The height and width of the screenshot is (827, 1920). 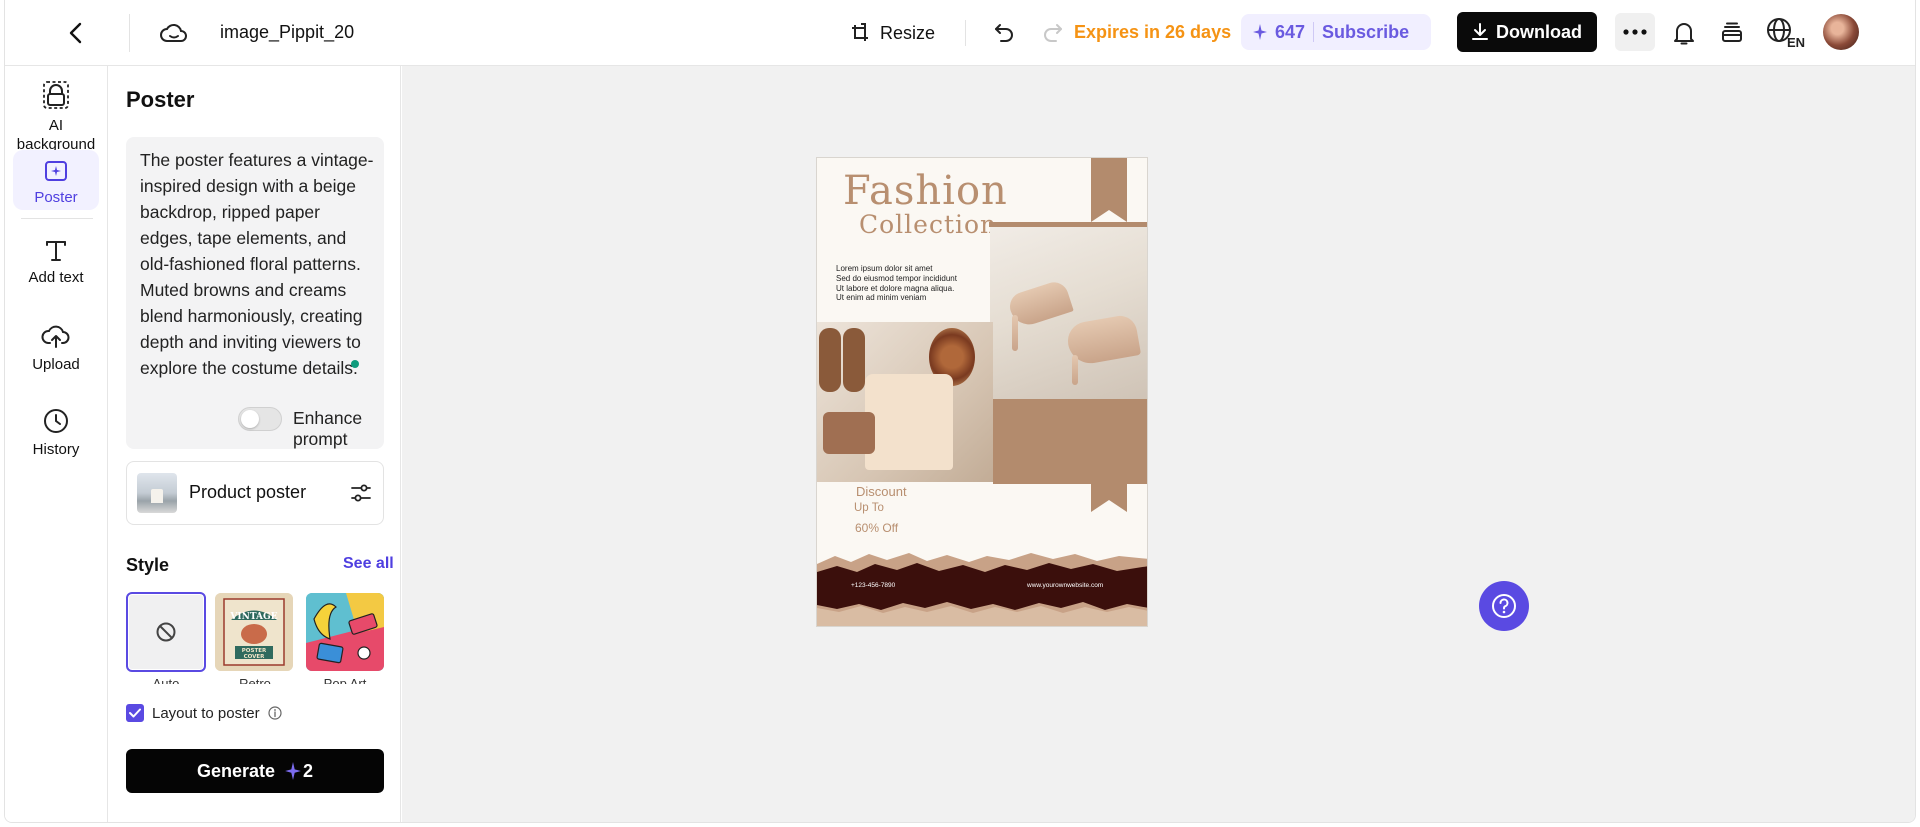 I want to click on more-horizontal-icon, so click(x=1635, y=32).